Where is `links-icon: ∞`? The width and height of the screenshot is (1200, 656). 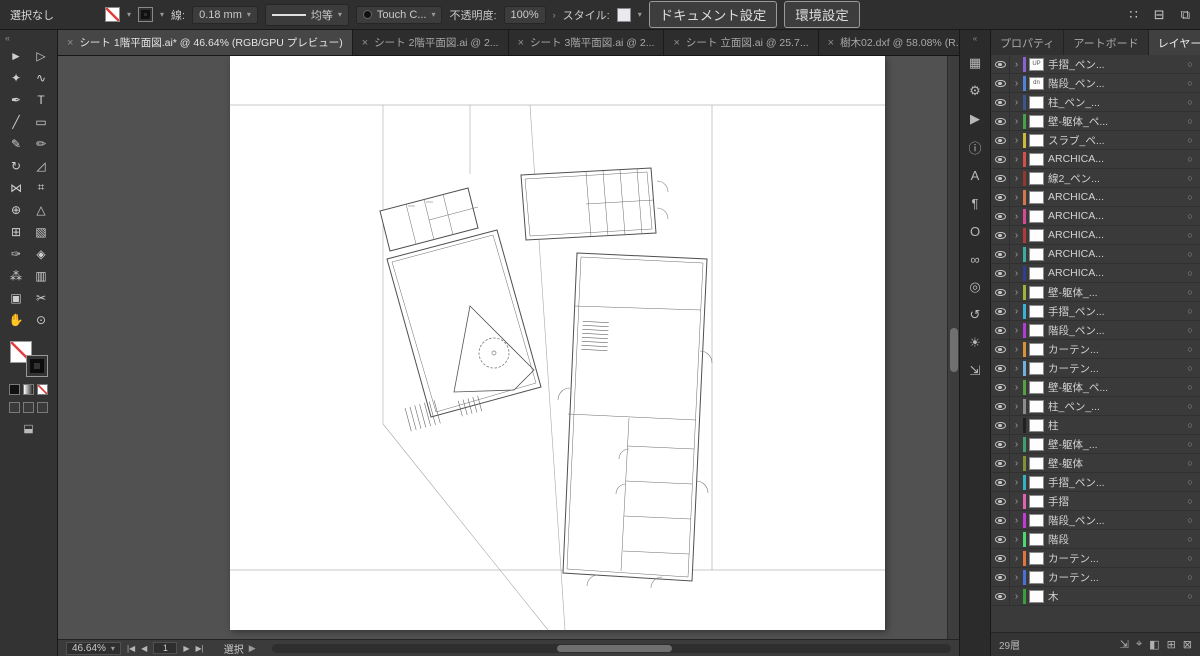 links-icon: ∞ is located at coordinates (975, 259).